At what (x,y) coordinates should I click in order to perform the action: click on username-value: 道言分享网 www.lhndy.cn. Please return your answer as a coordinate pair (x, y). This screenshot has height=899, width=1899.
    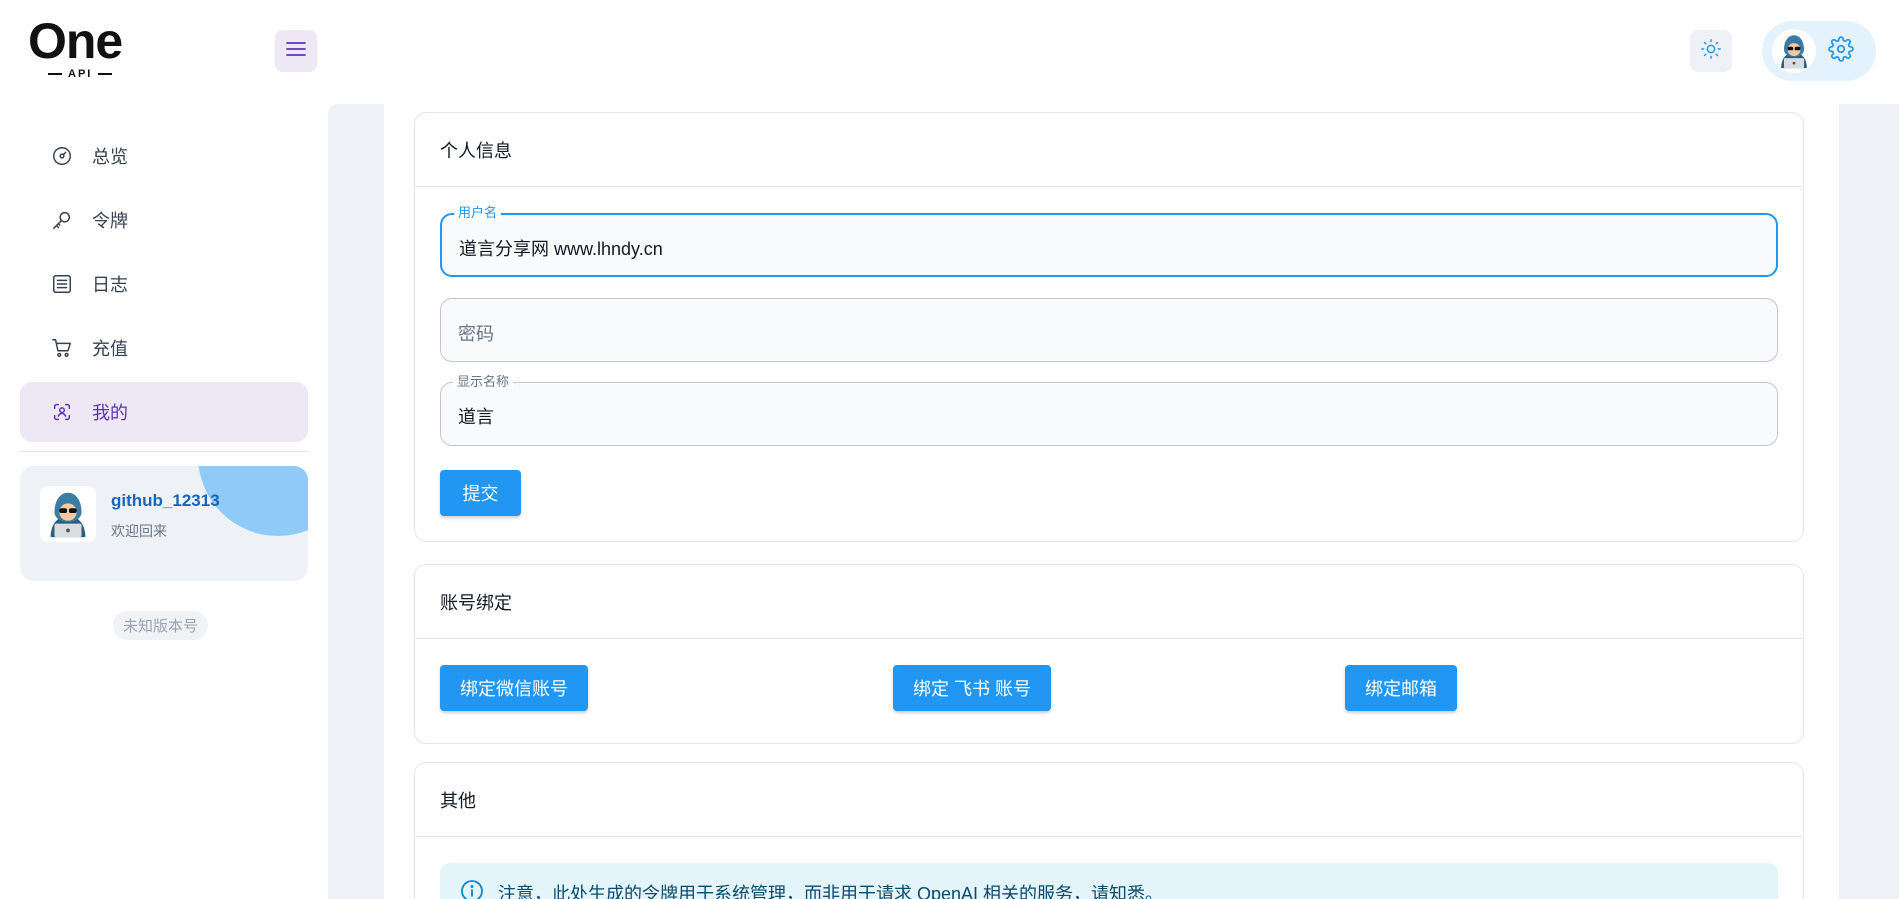
    Looking at the image, I should click on (561, 249).